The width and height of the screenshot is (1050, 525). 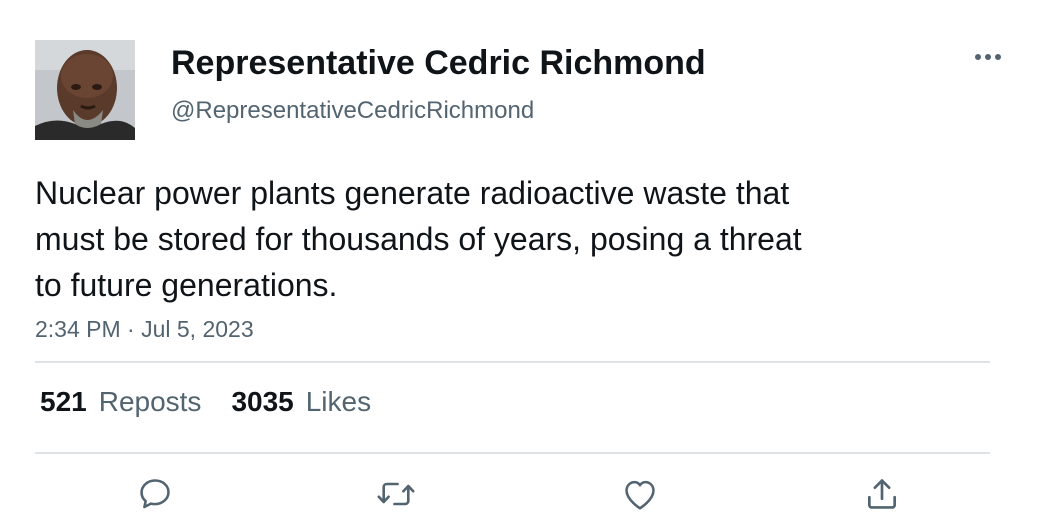 I want to click on heart-icon, so click(x=640, y=495).